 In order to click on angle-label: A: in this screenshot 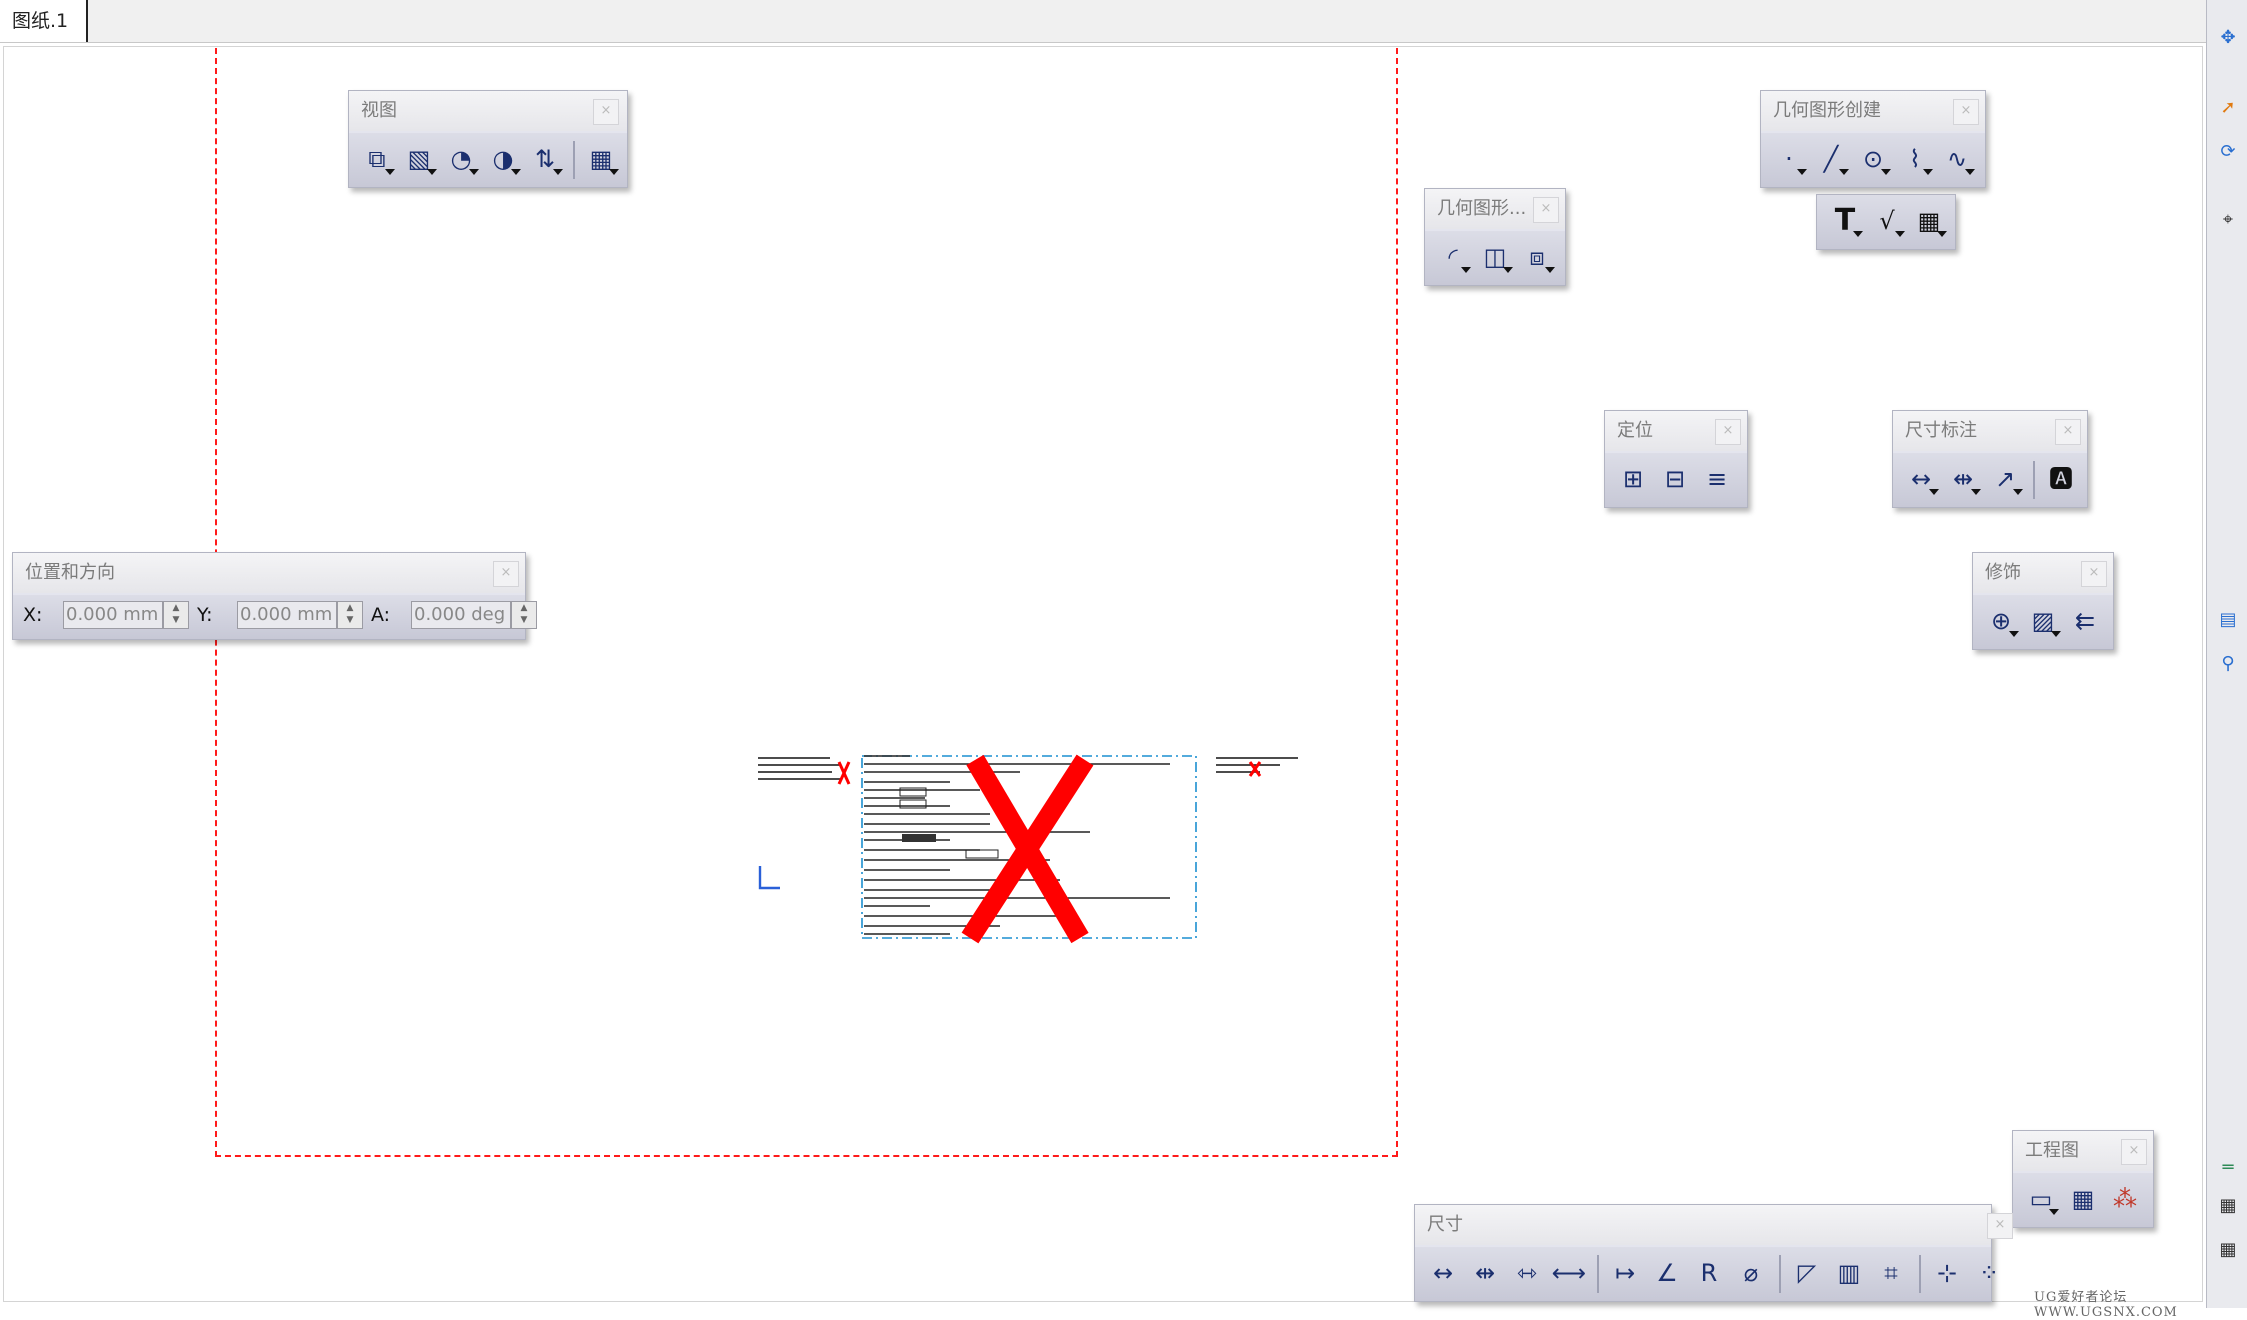, I will do `click(381, 615)`.